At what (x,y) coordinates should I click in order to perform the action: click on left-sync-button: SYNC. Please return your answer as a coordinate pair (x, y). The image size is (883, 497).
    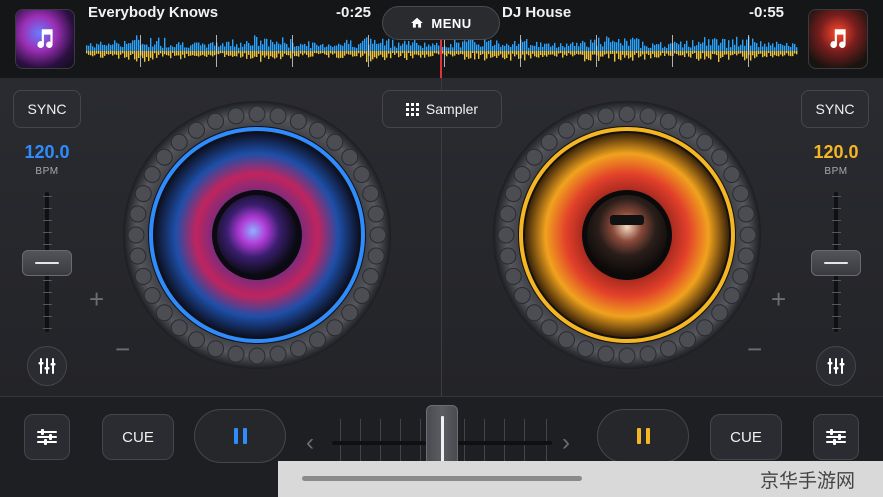
    Looking at the image, I should click on (47, 109).